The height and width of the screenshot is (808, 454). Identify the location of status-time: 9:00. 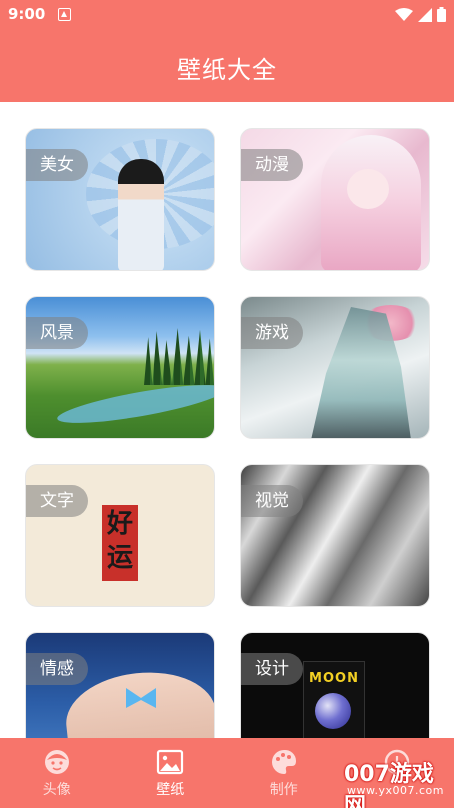
(27, 14).